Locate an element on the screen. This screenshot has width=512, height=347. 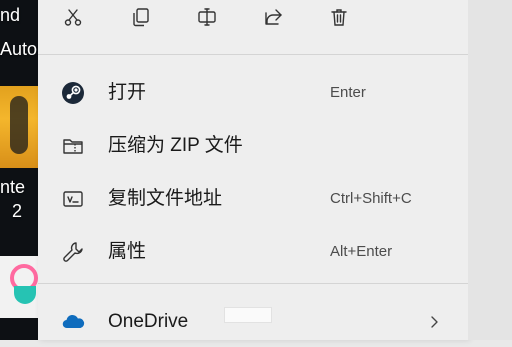
onedrive-cloud-icon is located at coordinates (73, 322).